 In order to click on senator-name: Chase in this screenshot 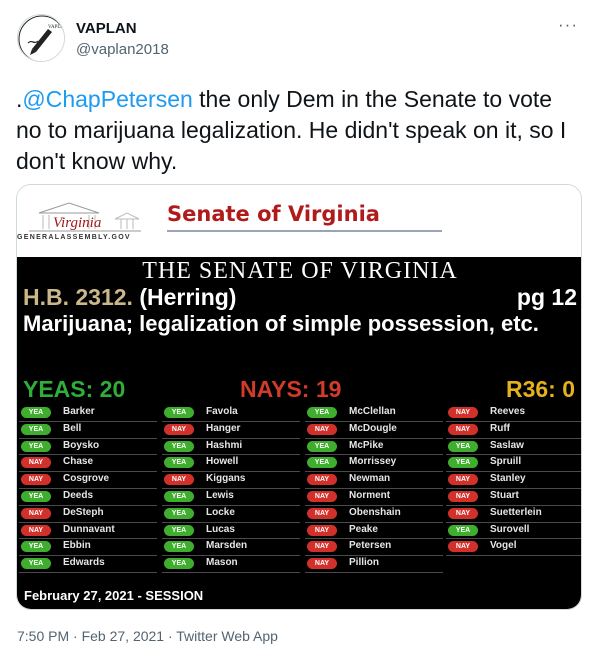, I will do `click(78, 462)`.